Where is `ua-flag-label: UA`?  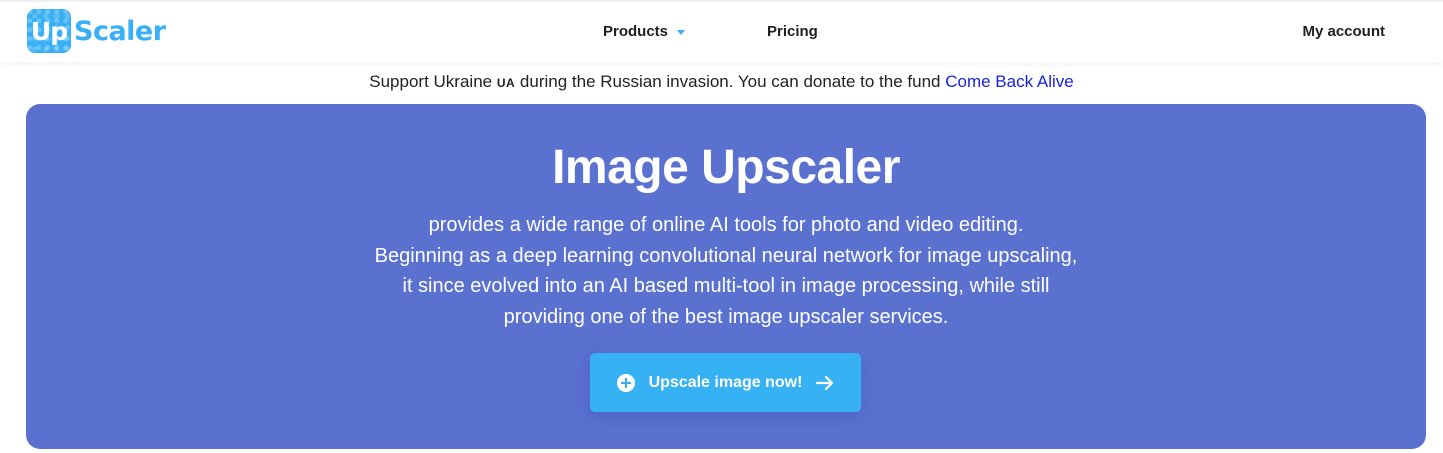
ua-flag-label: UA is located at coordinates (506, 83).